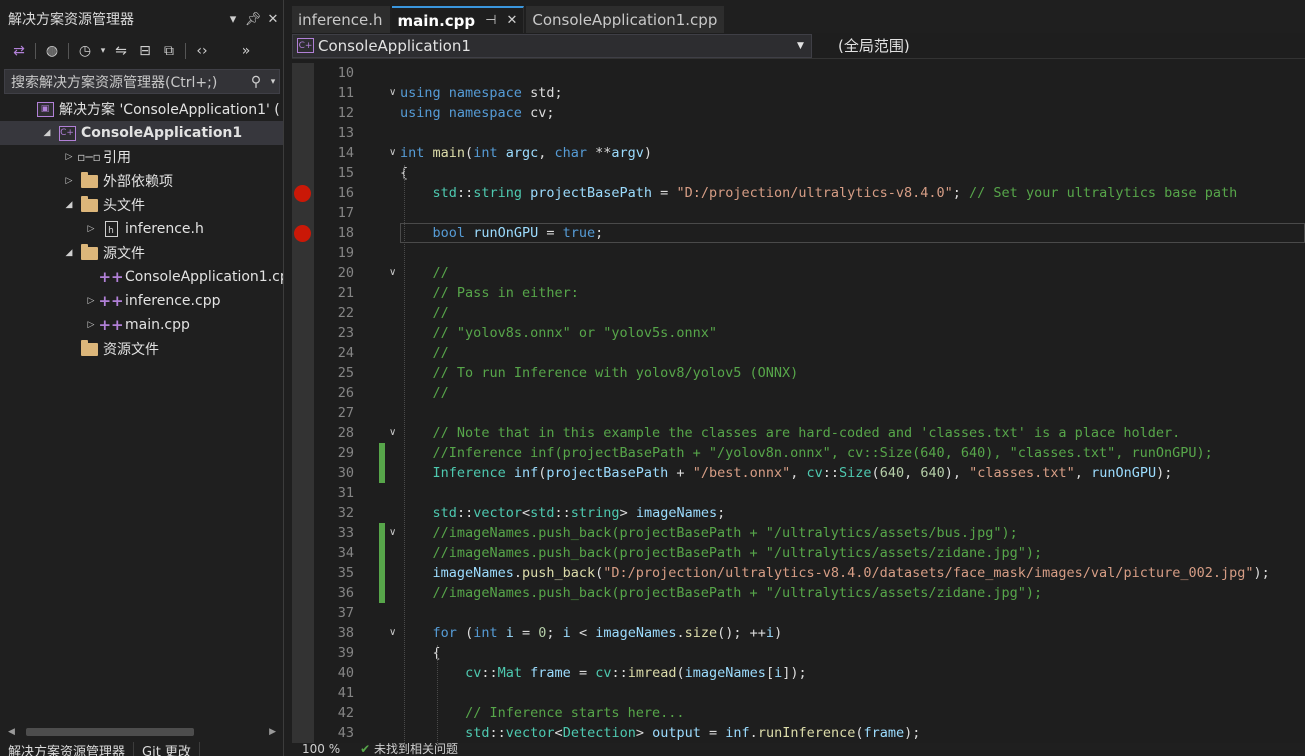 The image size is (1305, 756). Describe the element at coordinates (272, 732) in the screenshot. I see `scroll-right-arrow-icon: ▶` at that location.